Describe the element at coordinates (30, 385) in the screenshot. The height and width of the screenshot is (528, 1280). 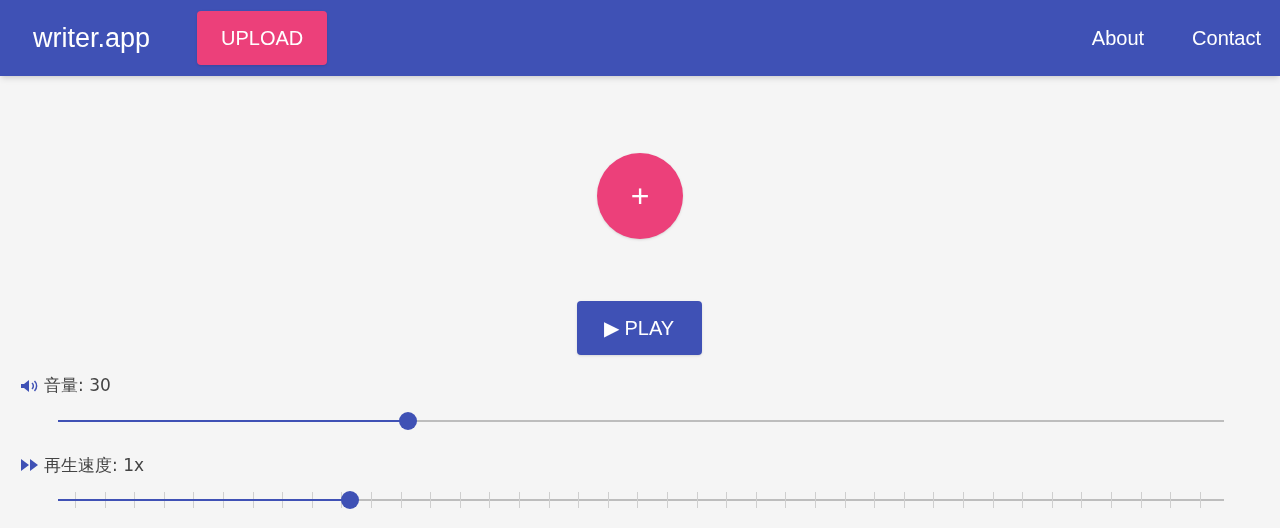
I see `volume-icon` at that location.